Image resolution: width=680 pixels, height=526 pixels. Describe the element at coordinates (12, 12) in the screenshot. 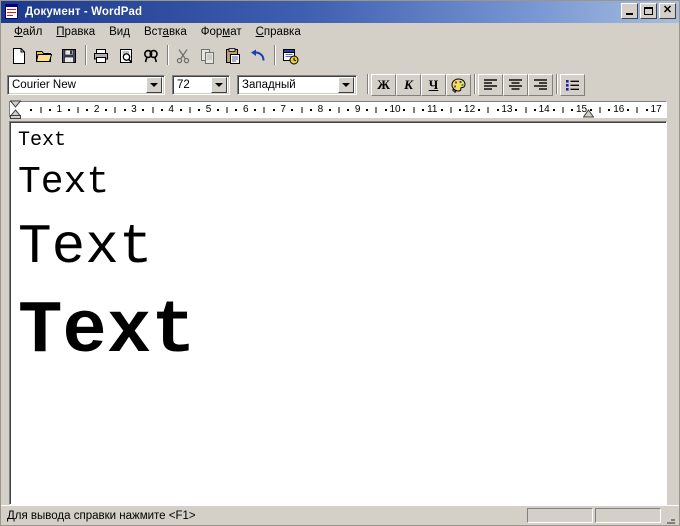

I see `wordpad-document-icon` at that location.